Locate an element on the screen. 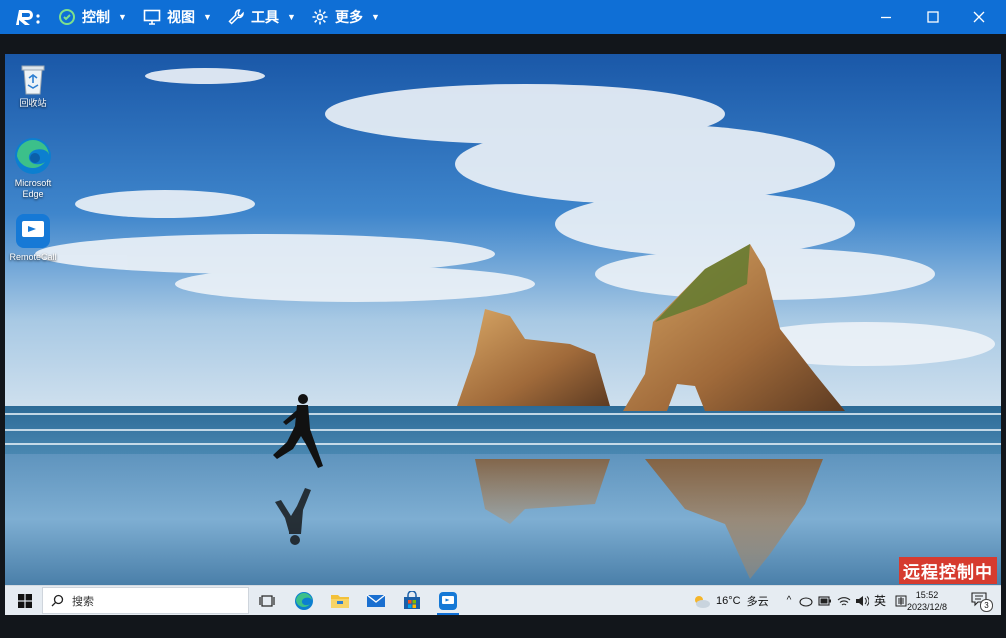 This screenshot has width=1006, height=638. menu-more-label: 更多 is located at coordinates (349, 17).